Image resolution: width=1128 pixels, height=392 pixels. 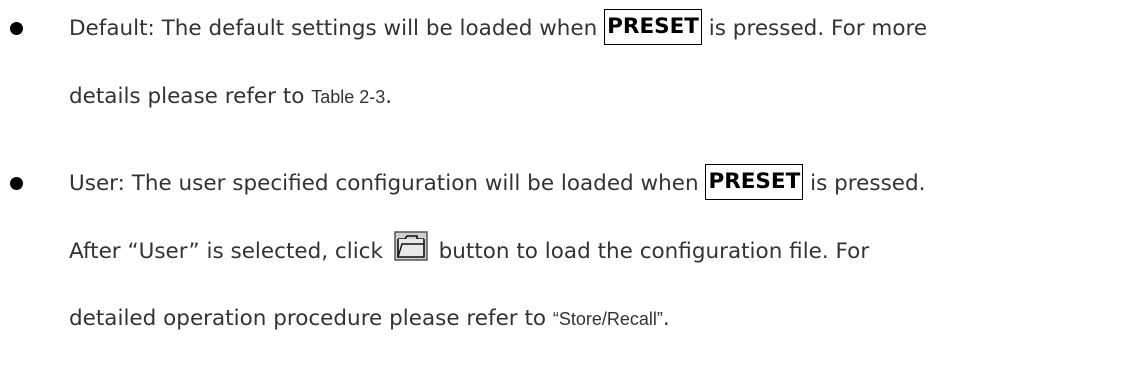 What do you see at coordinates (229, 251) in the screenshot?
I see `user-select-text: After “User” is selected, click` at bounding box center [229, 251].